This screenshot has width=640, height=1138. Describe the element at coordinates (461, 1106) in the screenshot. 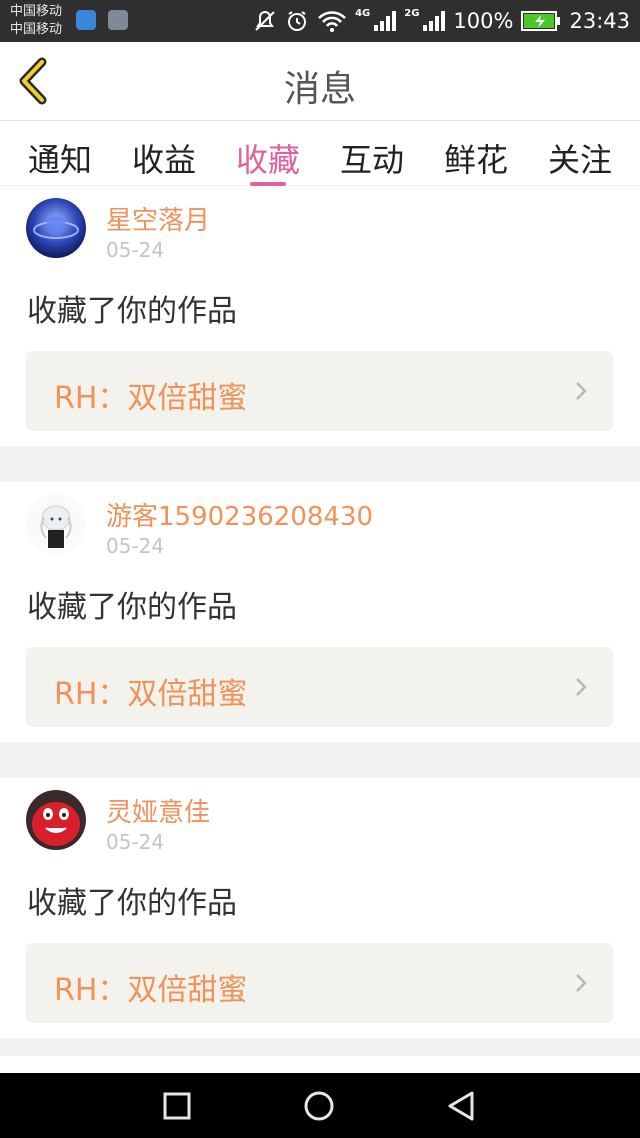

I see `back-nav-button` at that location.